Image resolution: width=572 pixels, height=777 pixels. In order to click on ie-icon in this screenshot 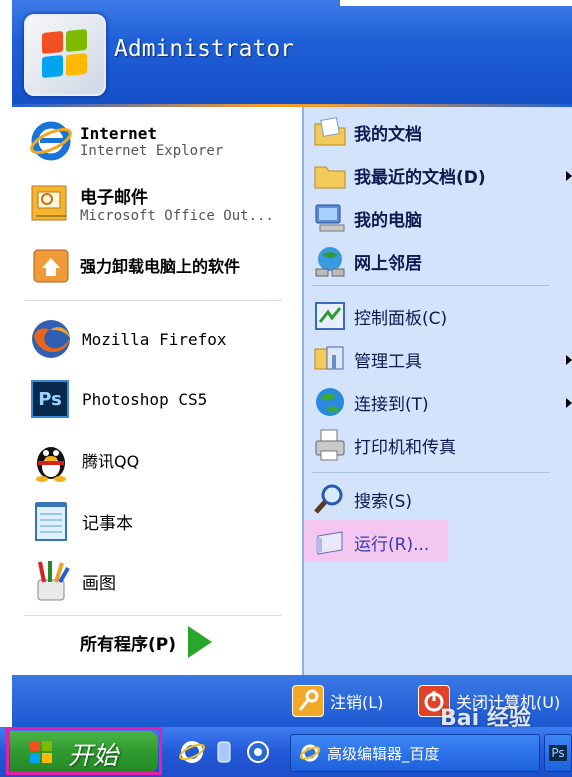, I will do `click(51, 141)`.